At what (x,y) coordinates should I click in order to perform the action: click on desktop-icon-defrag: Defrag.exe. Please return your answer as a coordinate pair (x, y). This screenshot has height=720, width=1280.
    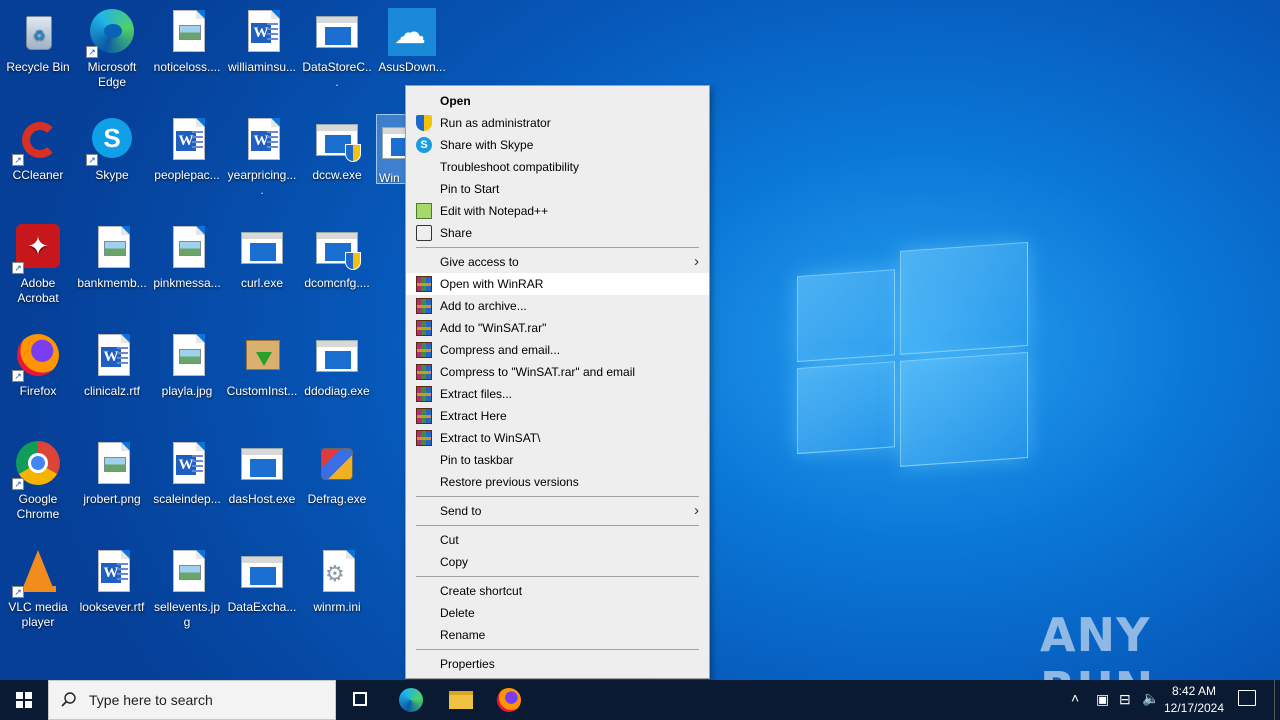
    Looking at the image, I should click on (337, 471).